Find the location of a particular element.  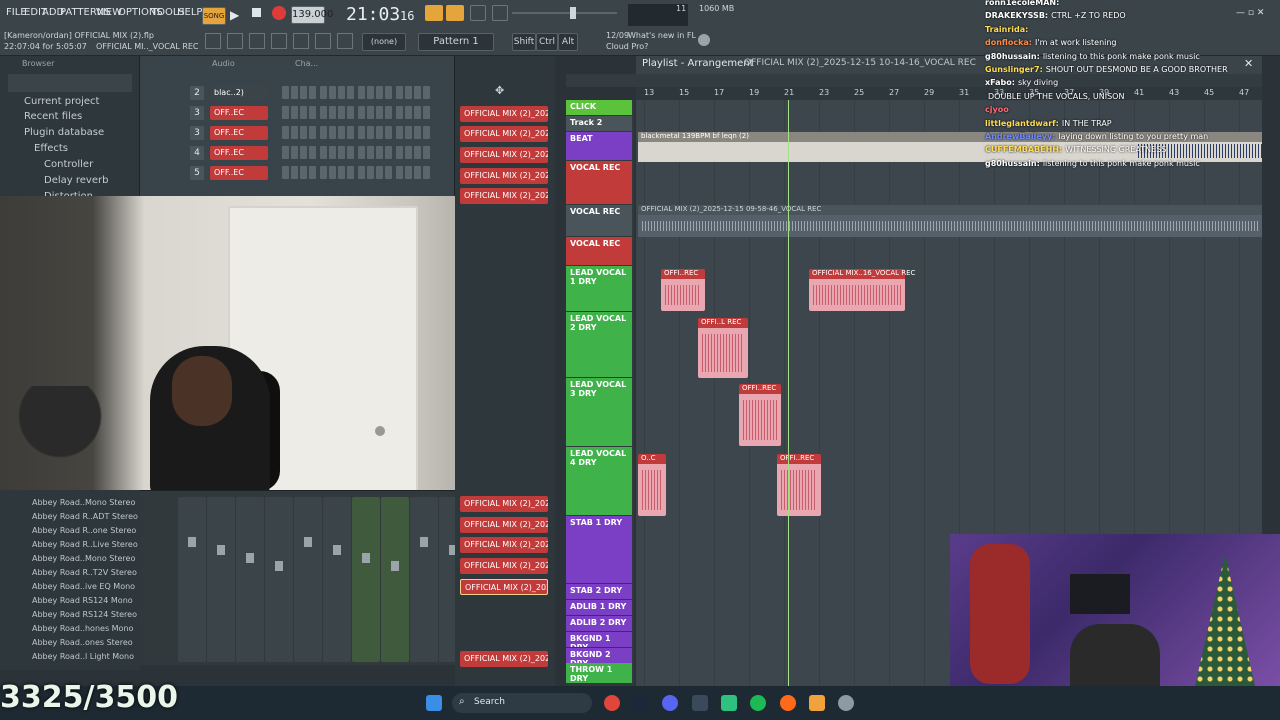

chat-username: cjyoo is located at coordinates (997, 109).